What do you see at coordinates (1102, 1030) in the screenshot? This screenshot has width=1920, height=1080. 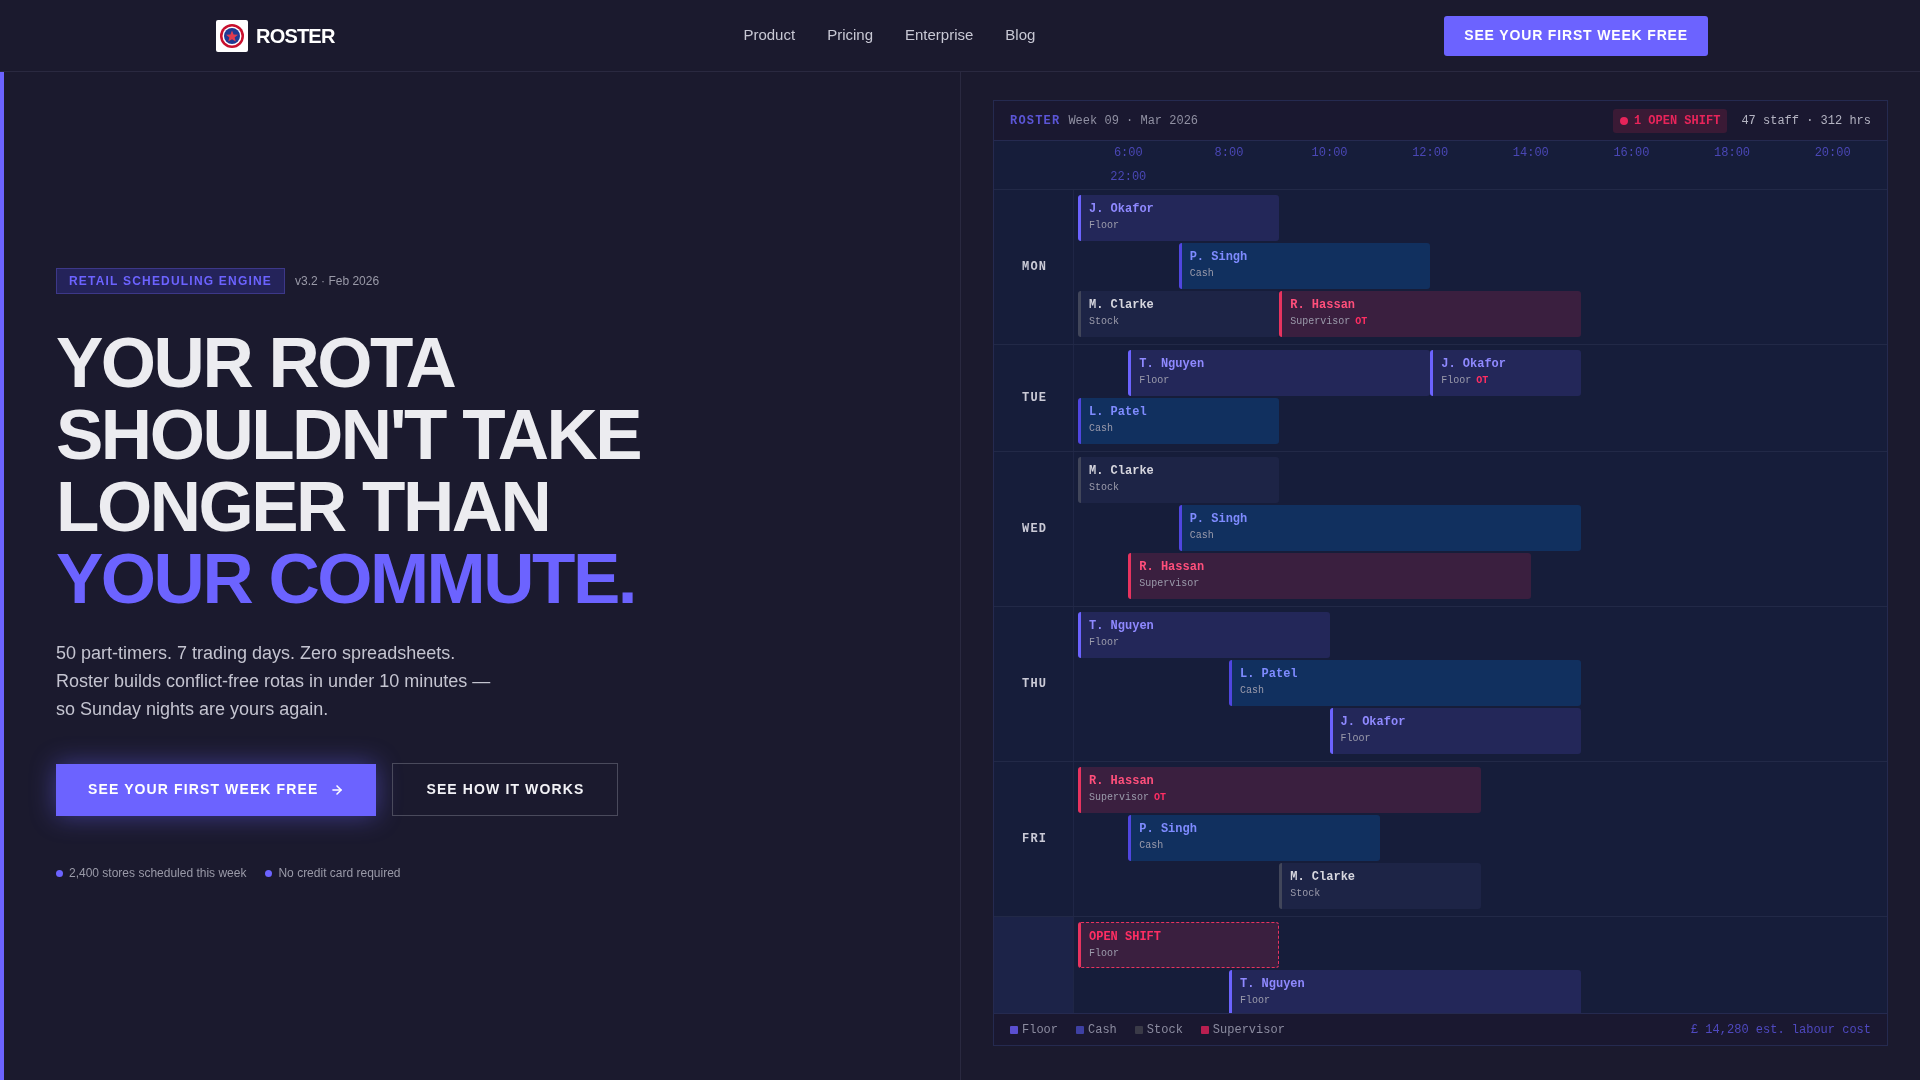 I see `legend-label: Cash` at bounding box center [1102, 1030].